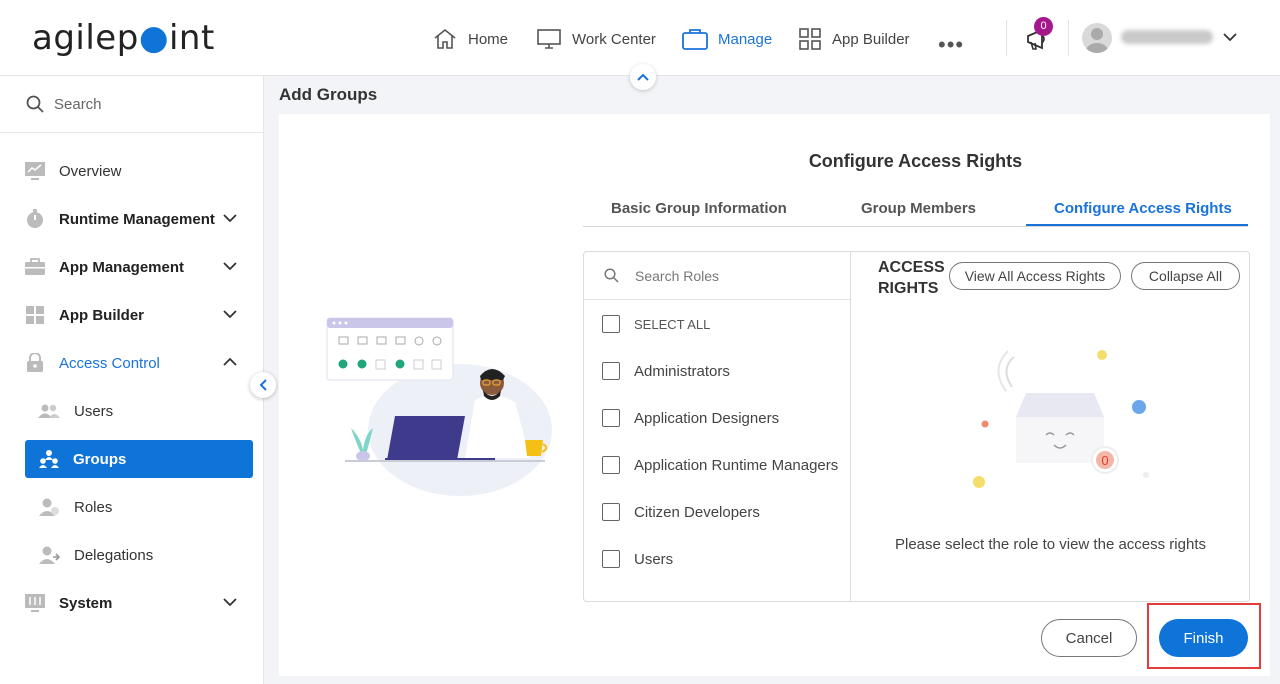  I want to click on nav-work-center: Work Center, so click(596, 39).